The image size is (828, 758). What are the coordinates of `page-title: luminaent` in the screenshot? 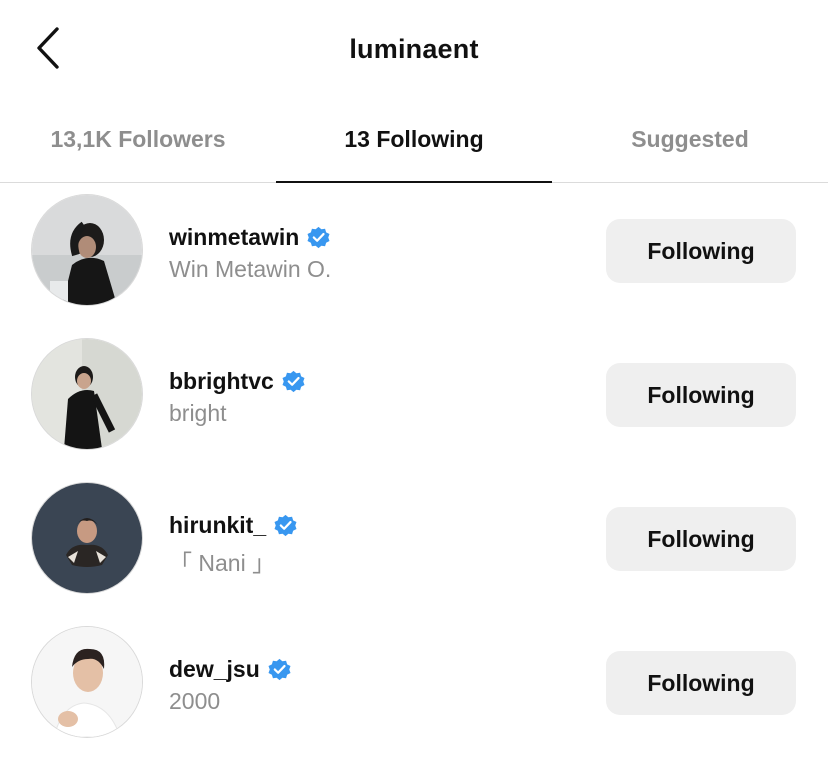 It's located at (414, 49).